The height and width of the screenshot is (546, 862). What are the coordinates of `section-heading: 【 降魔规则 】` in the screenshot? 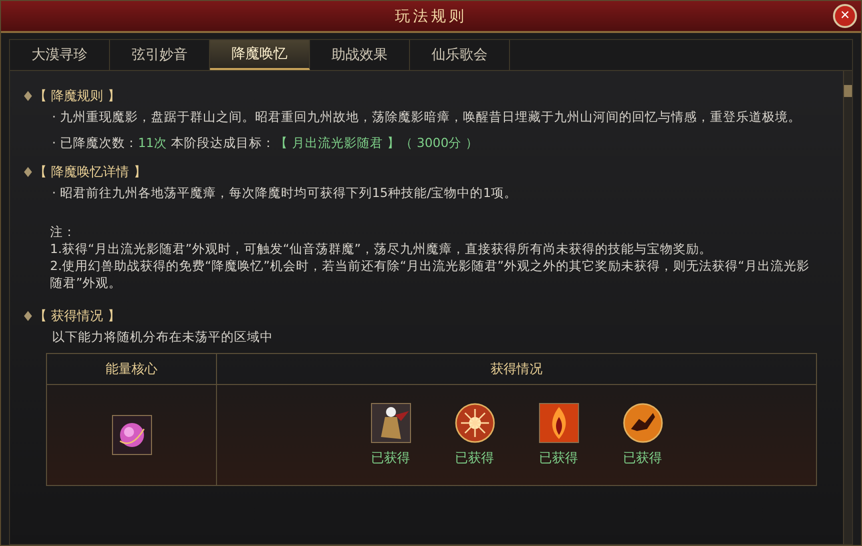 It's located at (77, 96).